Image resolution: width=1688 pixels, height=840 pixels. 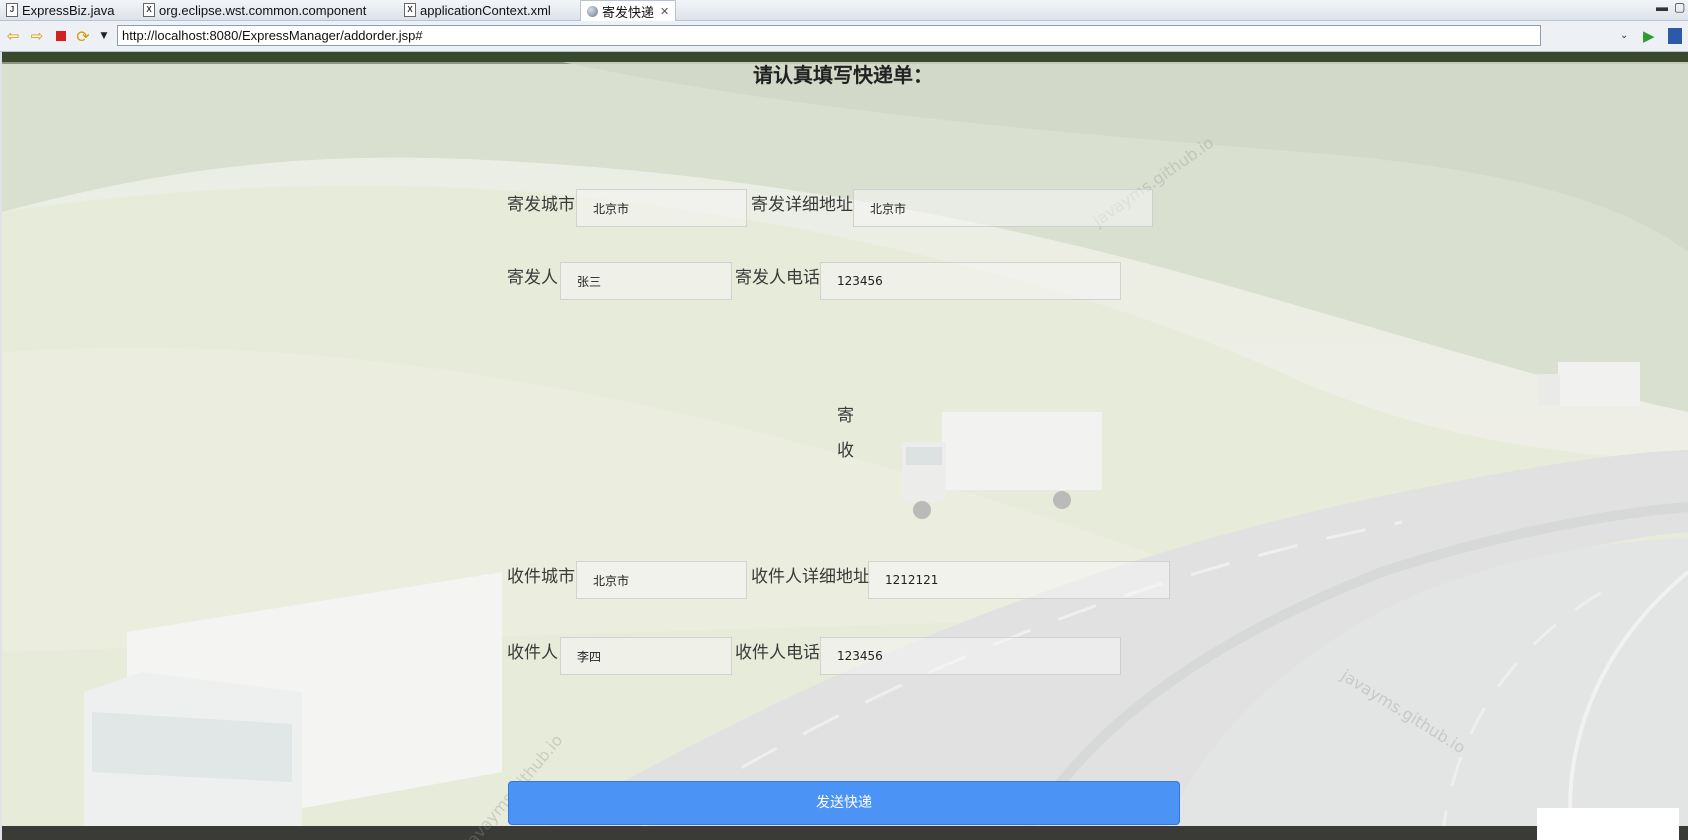 I want to click on sender-city-label: 寄发城市, so click(x=541, y=205).